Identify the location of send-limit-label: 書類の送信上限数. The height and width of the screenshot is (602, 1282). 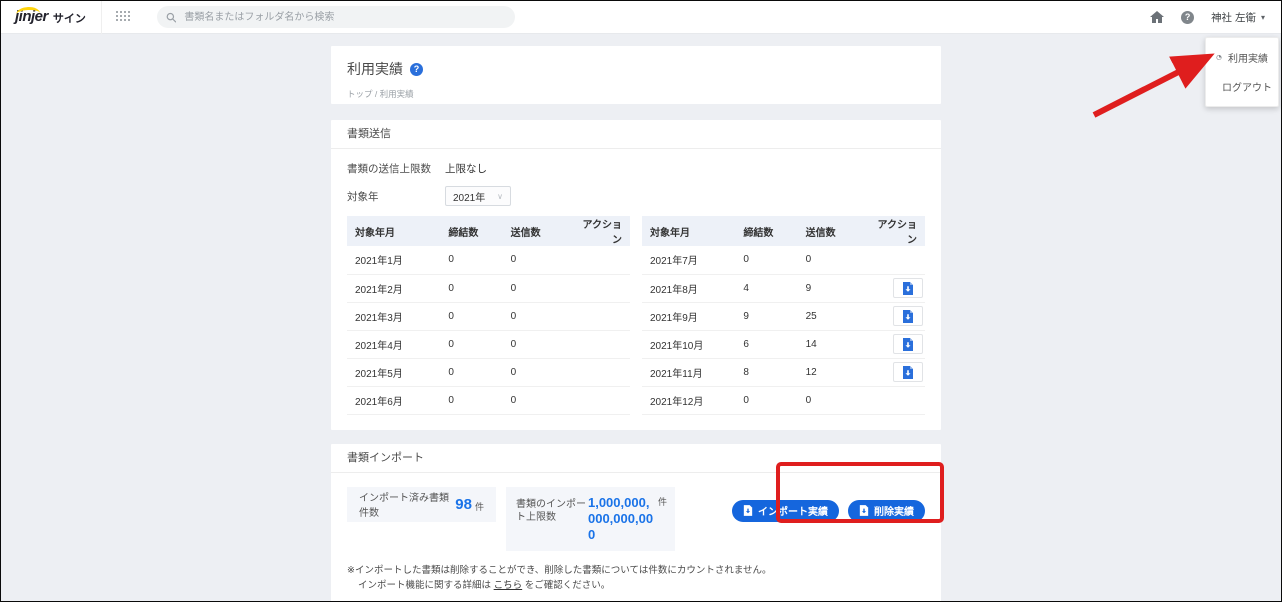
(389, 169).